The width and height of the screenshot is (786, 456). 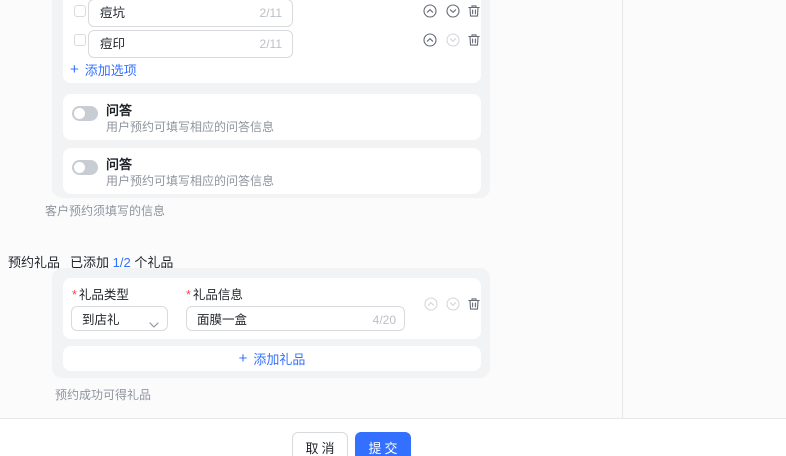 What do you see at coordinates (279, 359) in the screenshot?
I see `add-gift-label: 添加礼品` at bounding box center [279, 359].